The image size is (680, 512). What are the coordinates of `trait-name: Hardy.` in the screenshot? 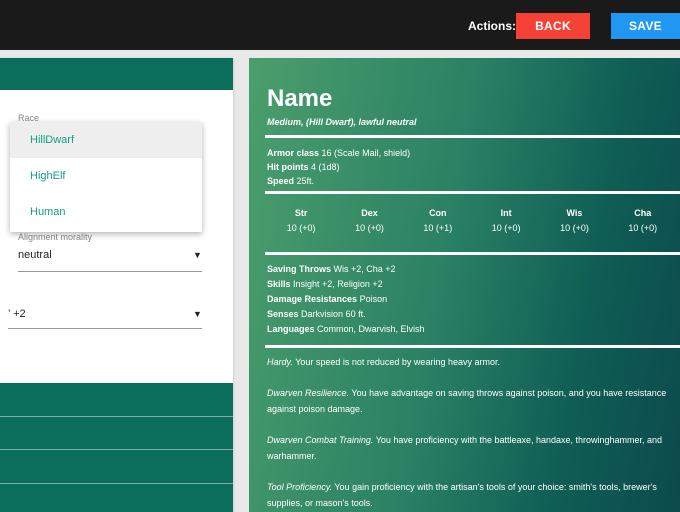 It's located at (280, 362).